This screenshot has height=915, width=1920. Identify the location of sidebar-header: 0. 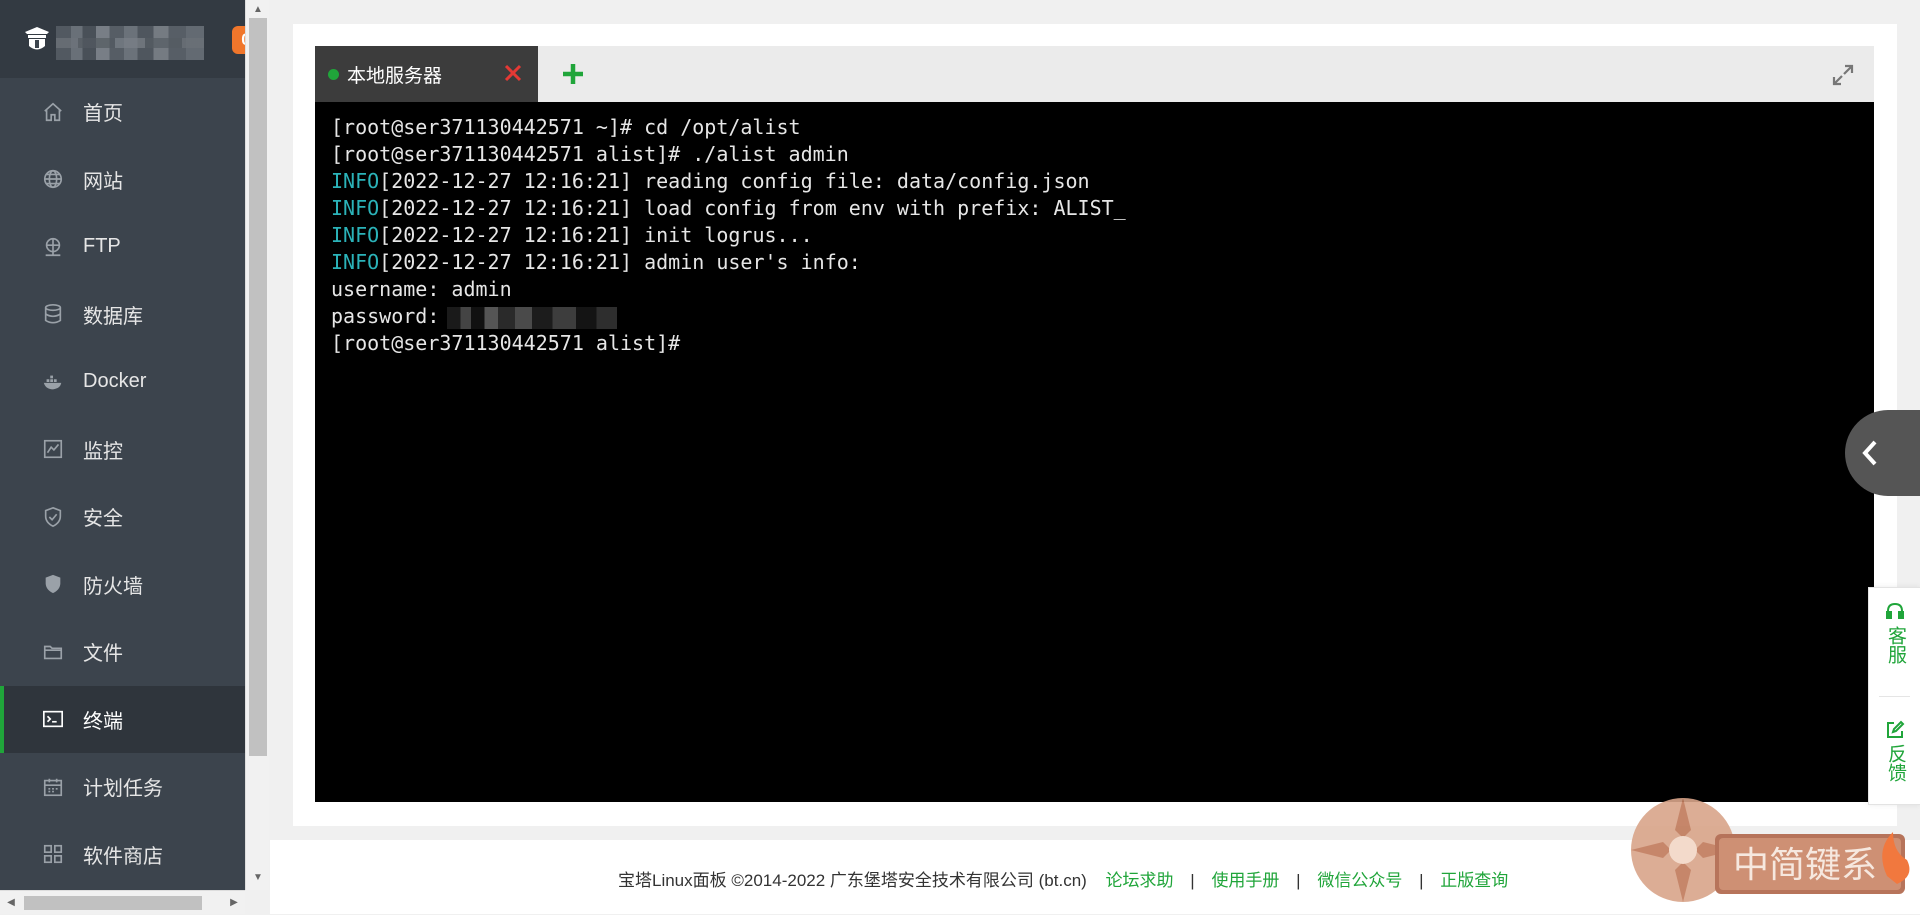
(130, 39).